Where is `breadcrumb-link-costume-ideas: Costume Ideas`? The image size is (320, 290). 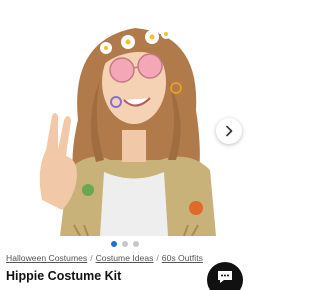
breadcrumb-link-costume-ideas: Costume Ideas is located at coordinates (125, 258).